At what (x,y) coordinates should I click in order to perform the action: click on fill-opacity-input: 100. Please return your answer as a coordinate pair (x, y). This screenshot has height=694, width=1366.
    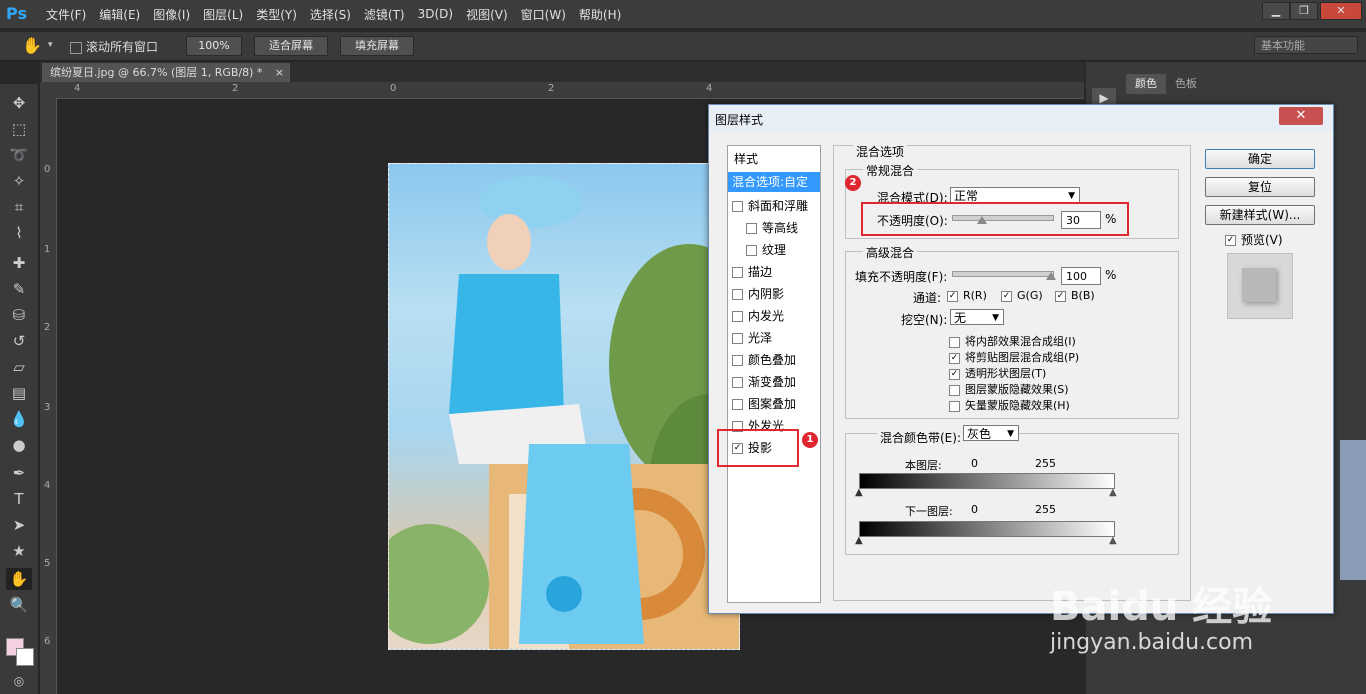
    Looking at the image, I should click on (1081, 276).